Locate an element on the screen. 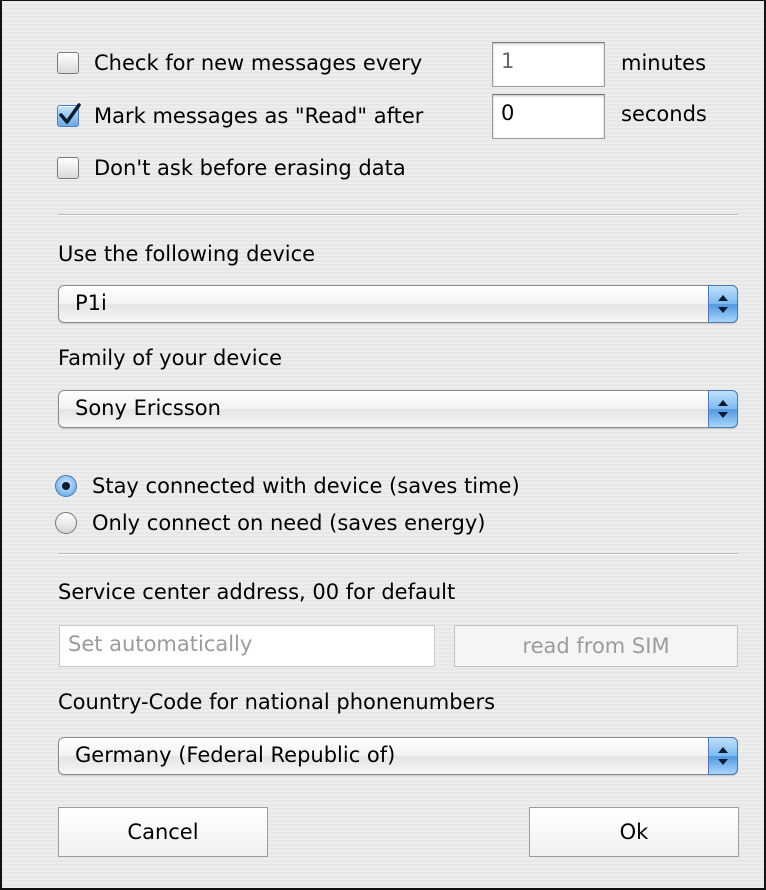 The height and width of the screenshot is (890, 766). family-select: Sony Ericsson is located at coordinates (398, 409).